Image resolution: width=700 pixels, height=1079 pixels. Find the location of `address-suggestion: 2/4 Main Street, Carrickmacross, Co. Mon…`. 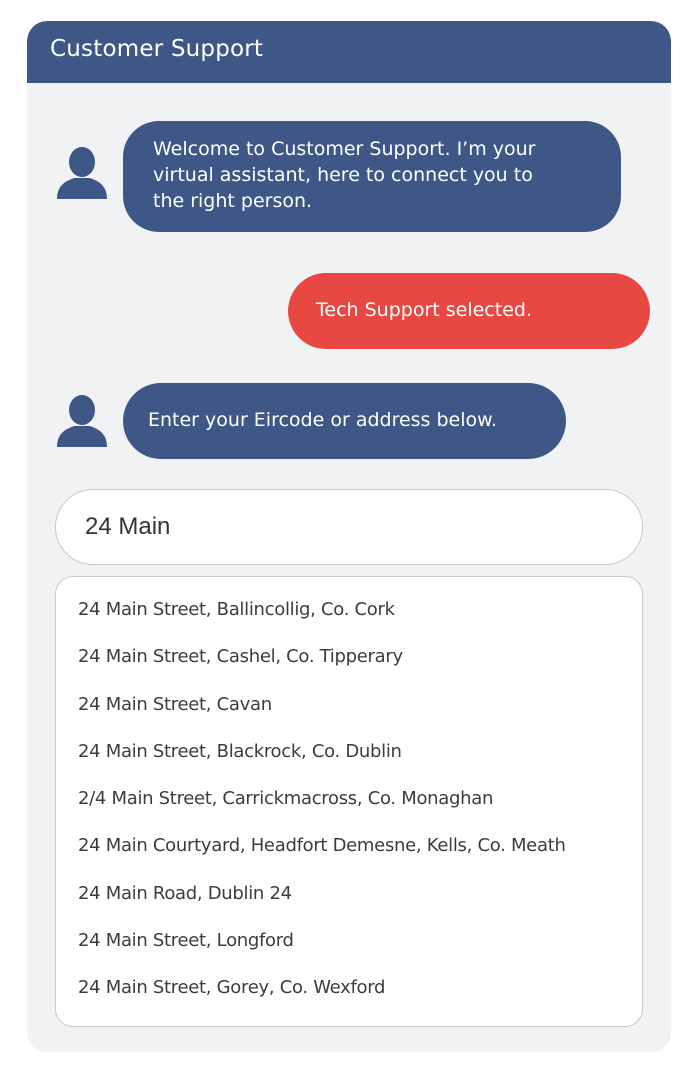

address-suggestion: 2/4 Main Street, Carrickmacross, Co. Mon… is located at coordinates (349, 807).